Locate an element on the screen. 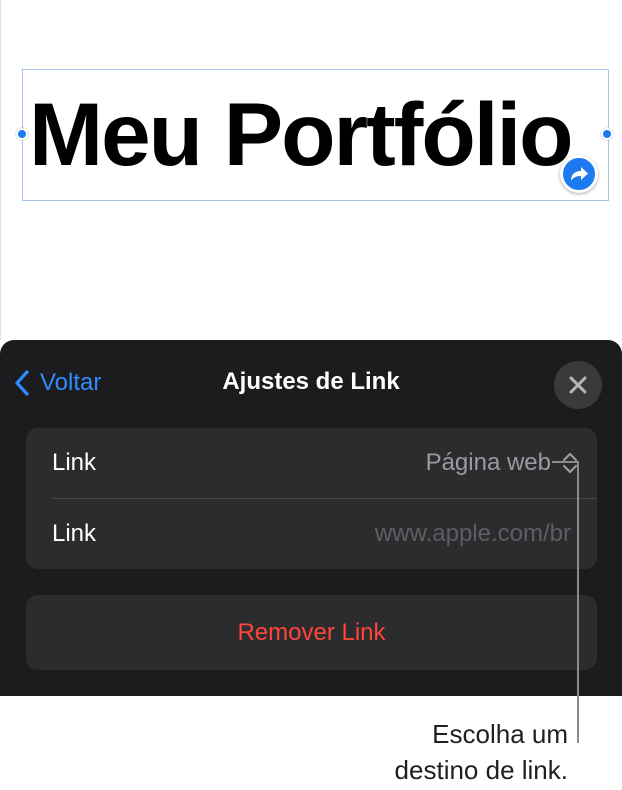 The width and height of the screenshot is (622, 790). link-arrow-icon is located at coordinates (579, 174).